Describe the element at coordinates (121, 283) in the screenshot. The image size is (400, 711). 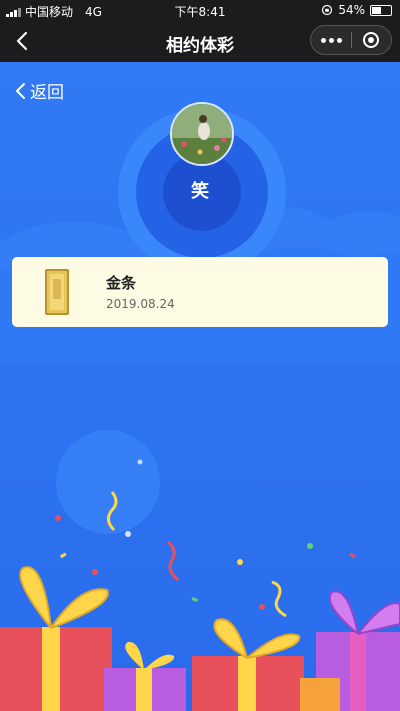
I see `prize-name: 金条` at that location.